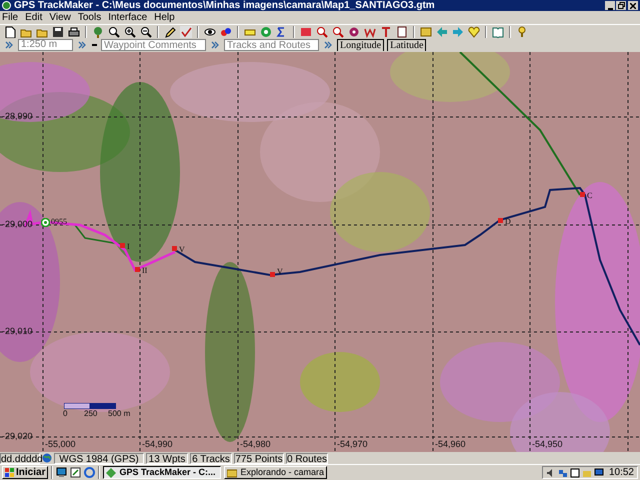 This screenshot has height=480, width=640. I want to click on document-icon, so click(402, 32).